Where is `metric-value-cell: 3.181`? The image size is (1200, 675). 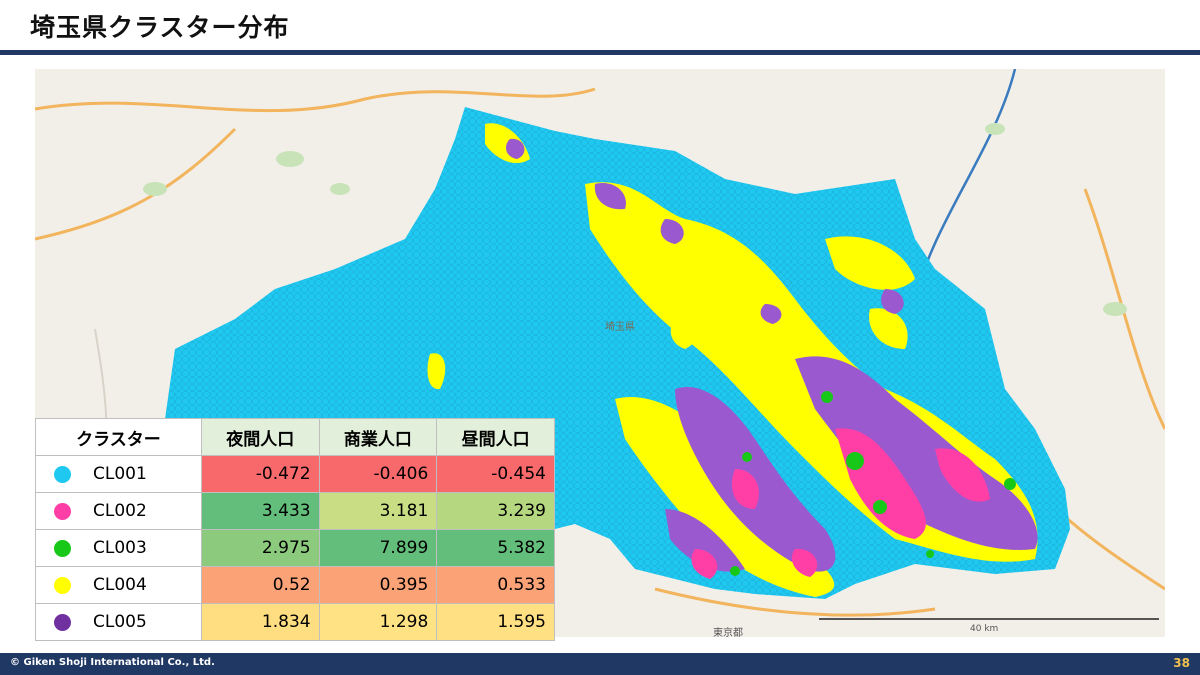 metric-value-cell: 3.181 is located at coordinates (378, 511).